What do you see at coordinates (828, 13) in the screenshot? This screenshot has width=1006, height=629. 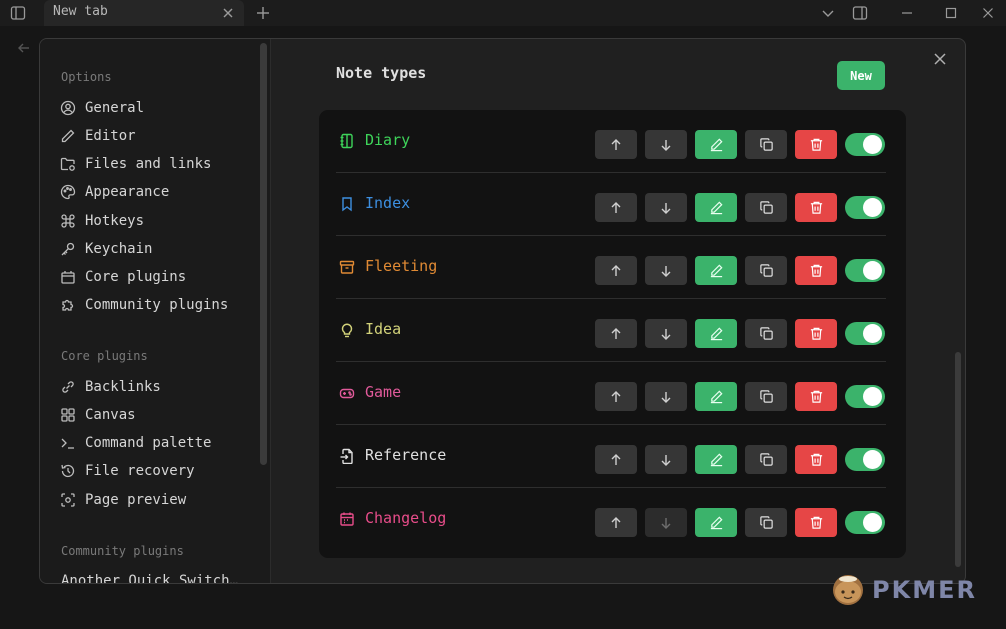 I see `chevron-down-icon` at bounding box center [828, 13].